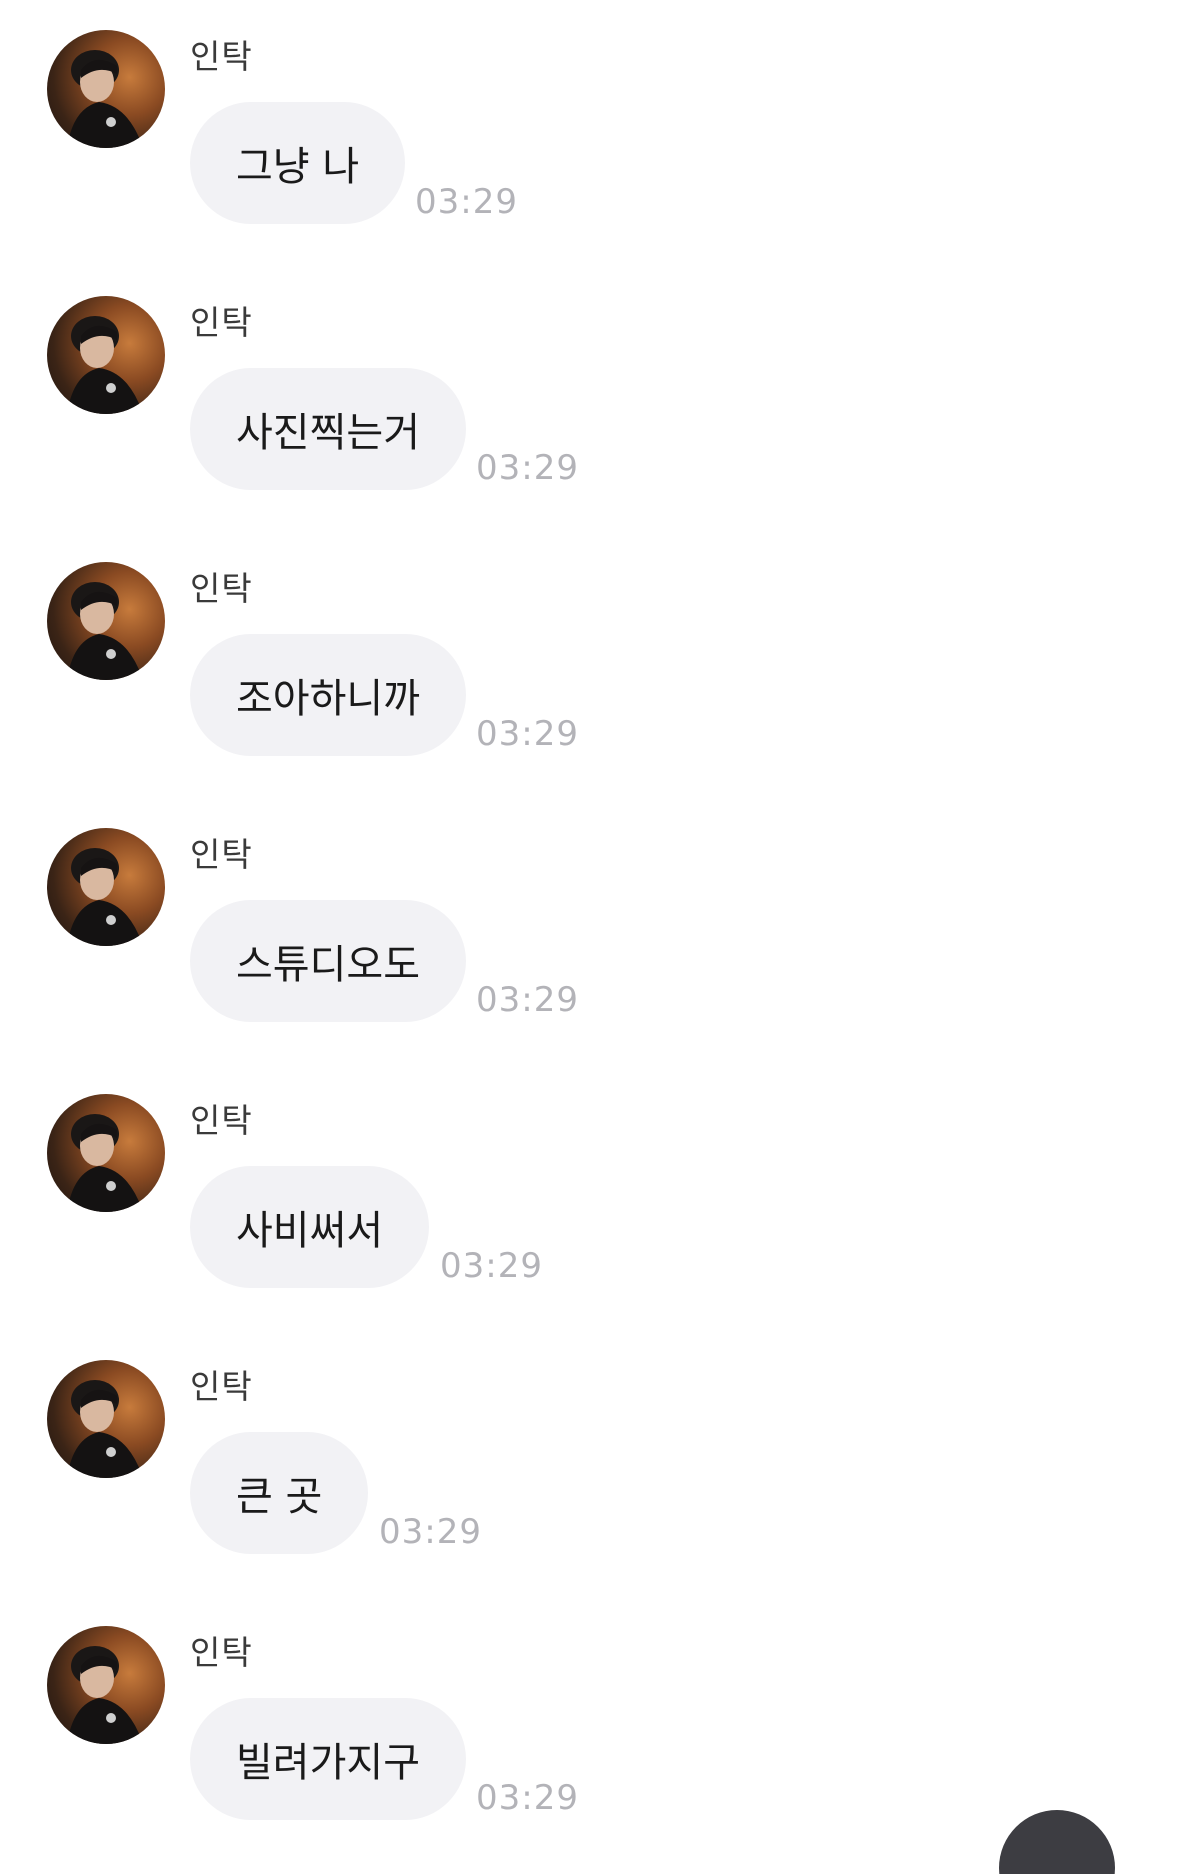  Describe the element at coordinates (279, 1493) in the screenshot. I see `message-bubble: 큰 곳` at that location.